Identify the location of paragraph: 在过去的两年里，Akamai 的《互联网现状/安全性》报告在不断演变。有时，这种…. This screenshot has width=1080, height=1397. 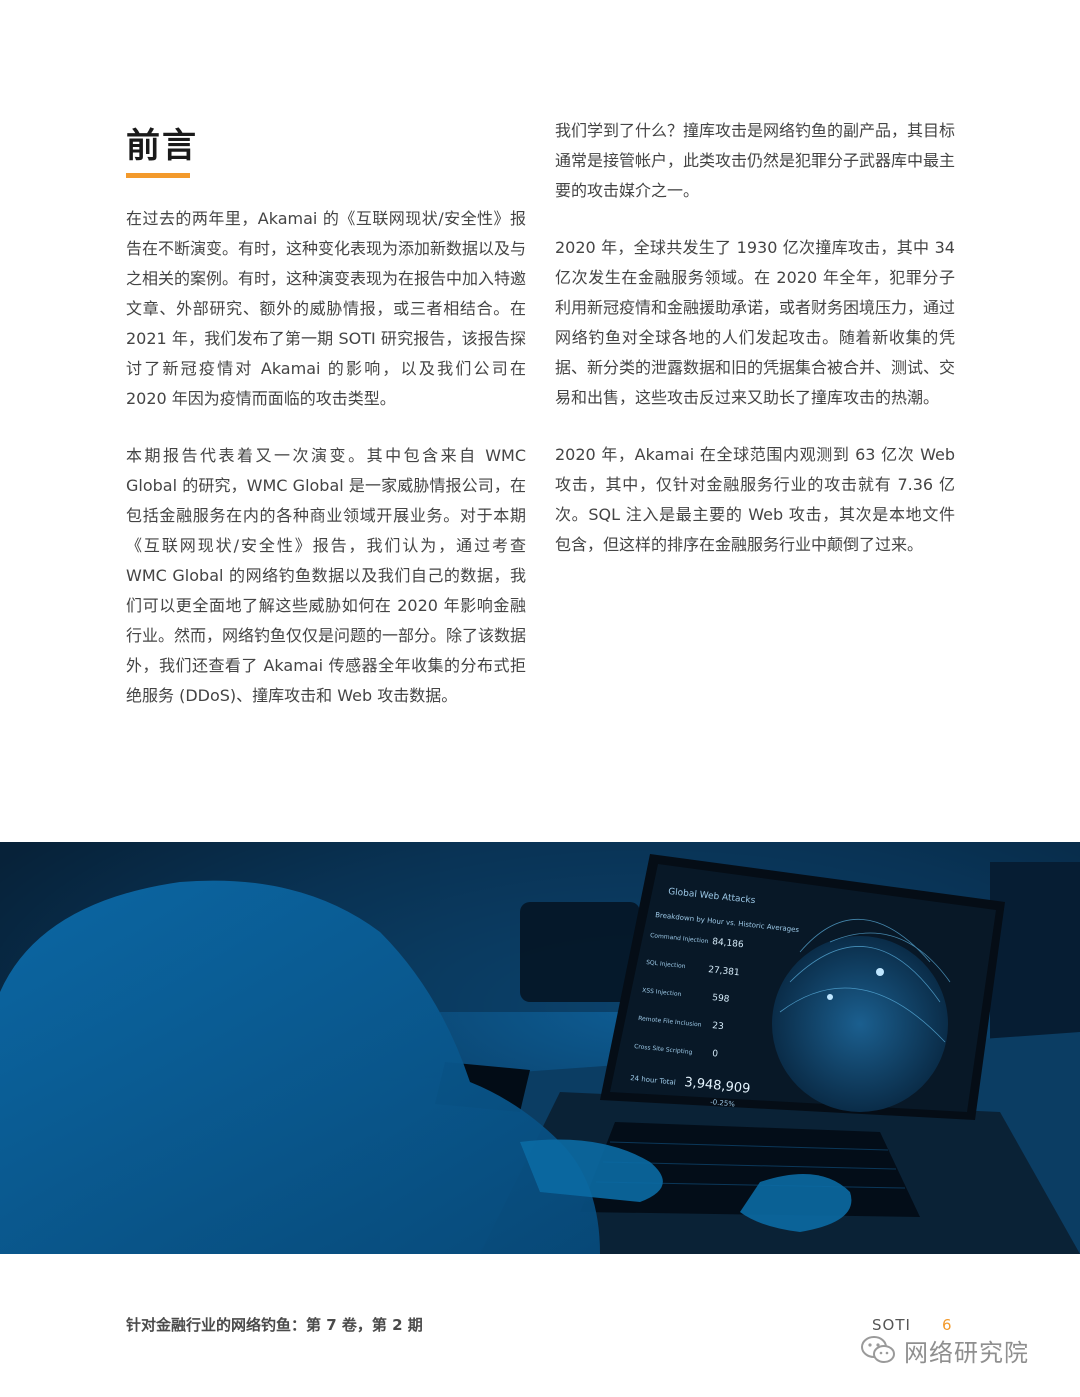
(326, 308).